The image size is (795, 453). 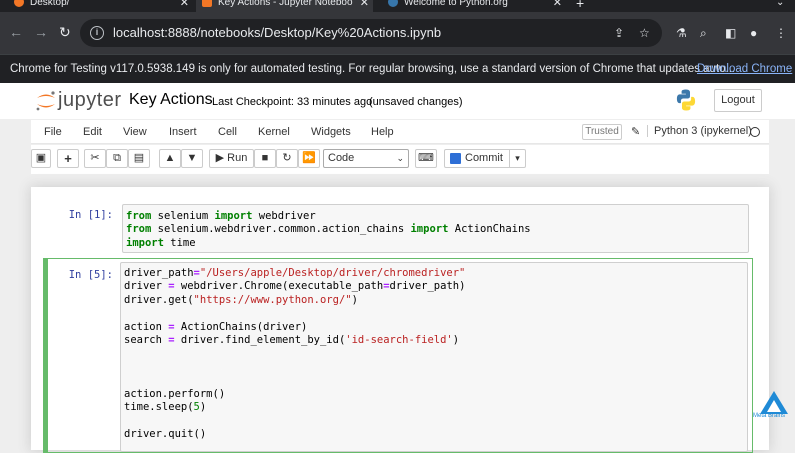 I want to click on git-commit-icon, so click(x=455, y=158).